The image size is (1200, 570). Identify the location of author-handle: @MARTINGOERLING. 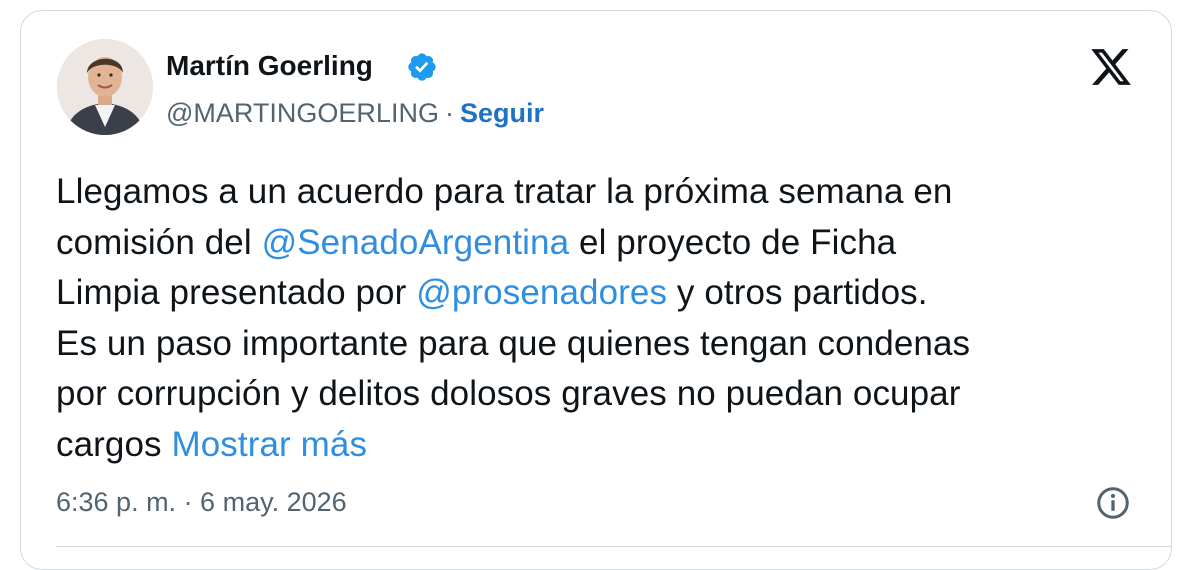
(302, 113).